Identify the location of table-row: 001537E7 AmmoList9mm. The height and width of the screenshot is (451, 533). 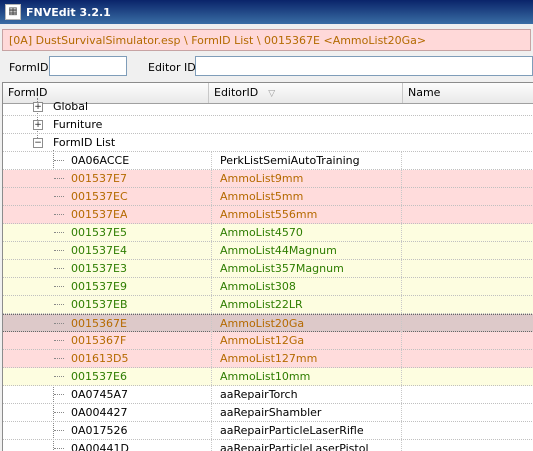
(268, 179).